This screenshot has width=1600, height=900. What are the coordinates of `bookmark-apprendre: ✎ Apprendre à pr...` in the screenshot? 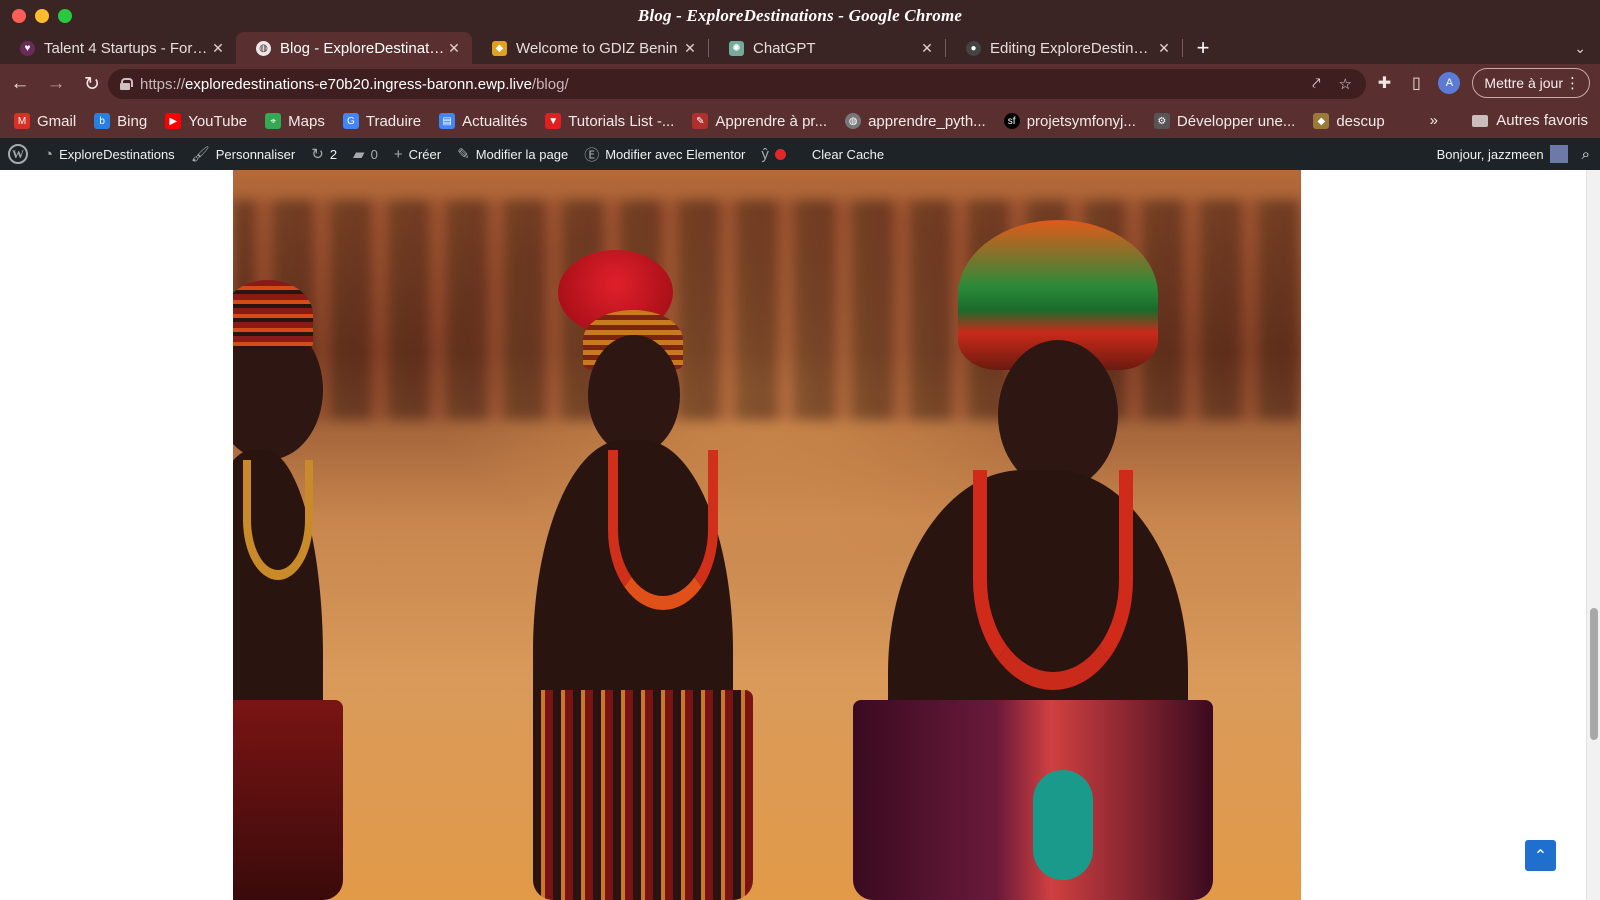 It's located at (759, 121).